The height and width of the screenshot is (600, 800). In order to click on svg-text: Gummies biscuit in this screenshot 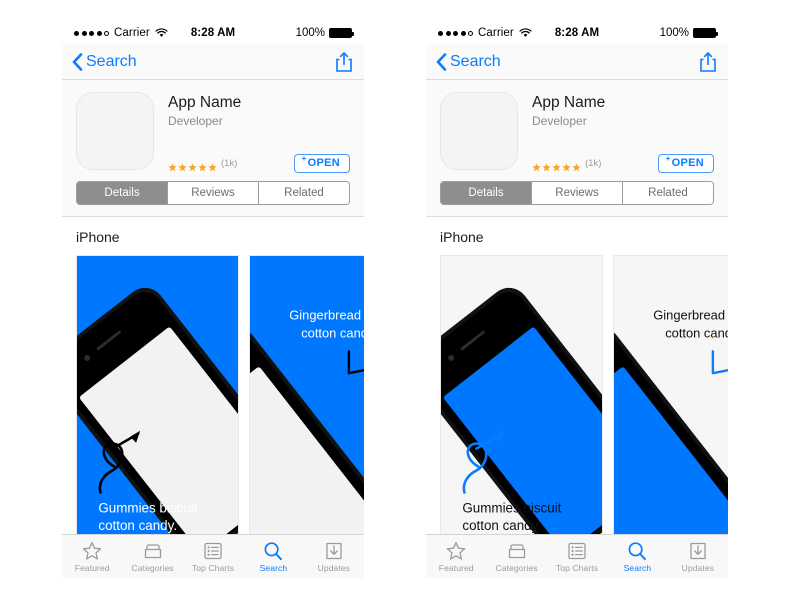, I will do `click(147, 507)`.